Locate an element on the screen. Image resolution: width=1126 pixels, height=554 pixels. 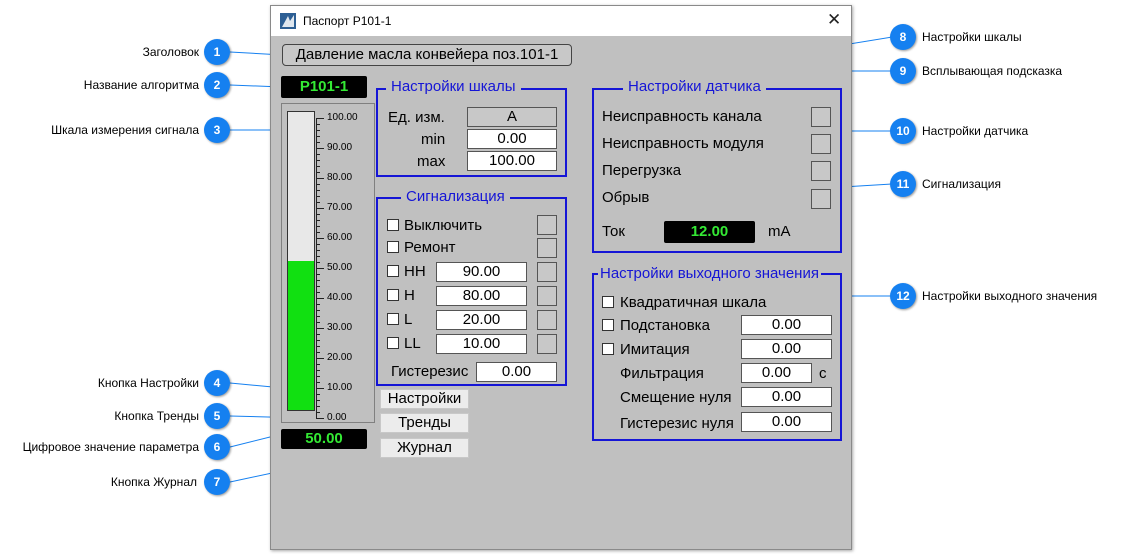
repair-checkbox is located at coordinates (393, 247).